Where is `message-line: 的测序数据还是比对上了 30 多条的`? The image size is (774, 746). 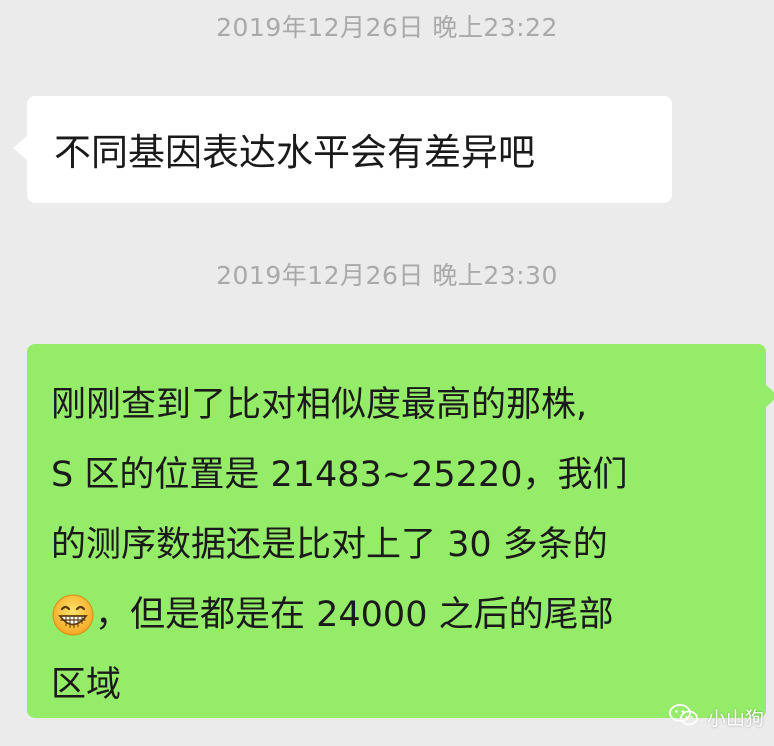
message-line: 的测序数据还是比对上了 30 多条的 is located at coordinates (329, 545).